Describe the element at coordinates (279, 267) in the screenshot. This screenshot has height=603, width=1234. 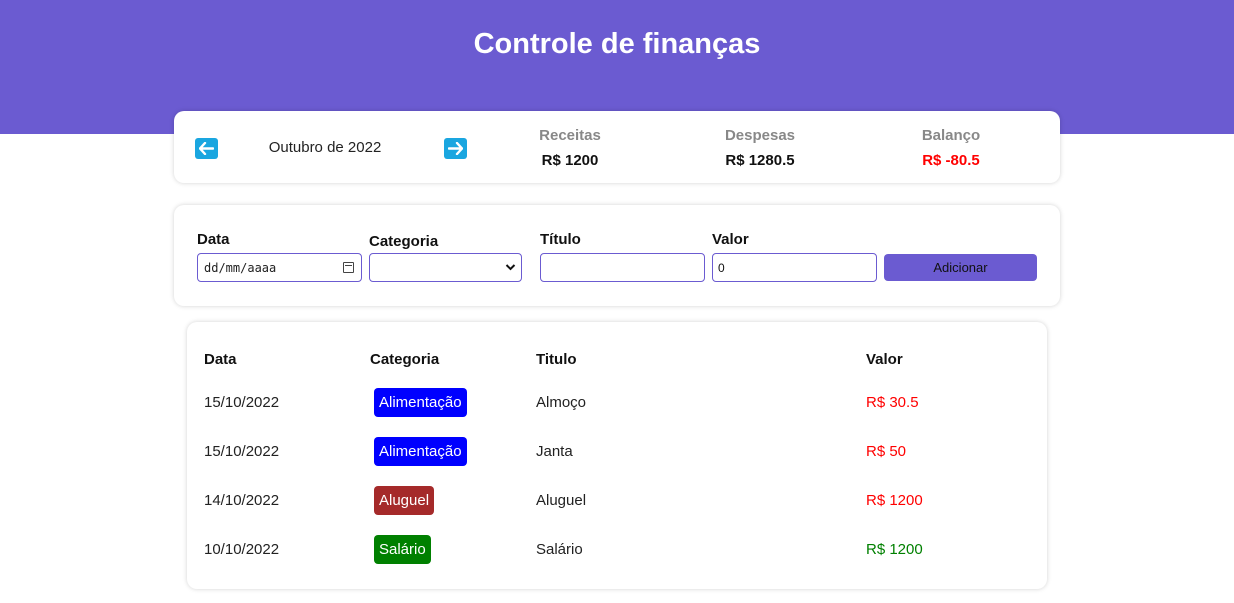
I see `date-input: dd/mm/aaaa` at that location.